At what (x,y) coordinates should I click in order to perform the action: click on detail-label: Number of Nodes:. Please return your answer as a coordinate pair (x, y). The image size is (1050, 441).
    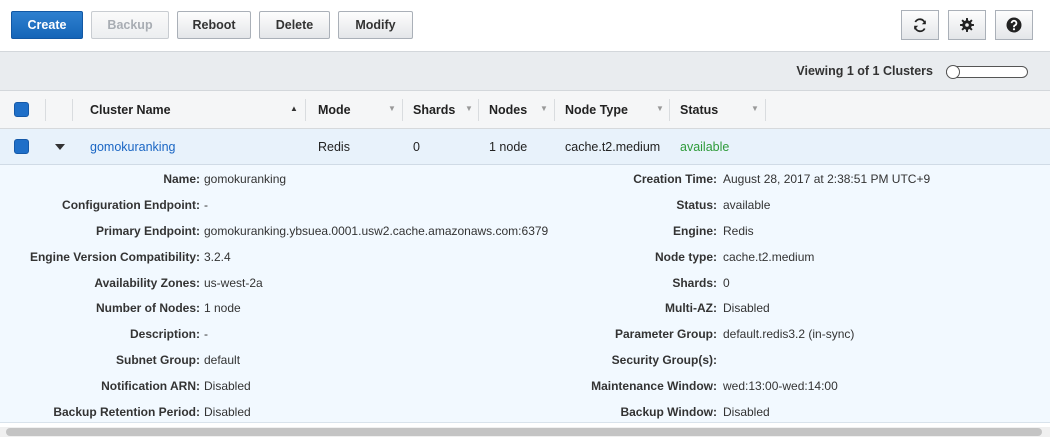
    Looking at the image, I should click on (147, 308).